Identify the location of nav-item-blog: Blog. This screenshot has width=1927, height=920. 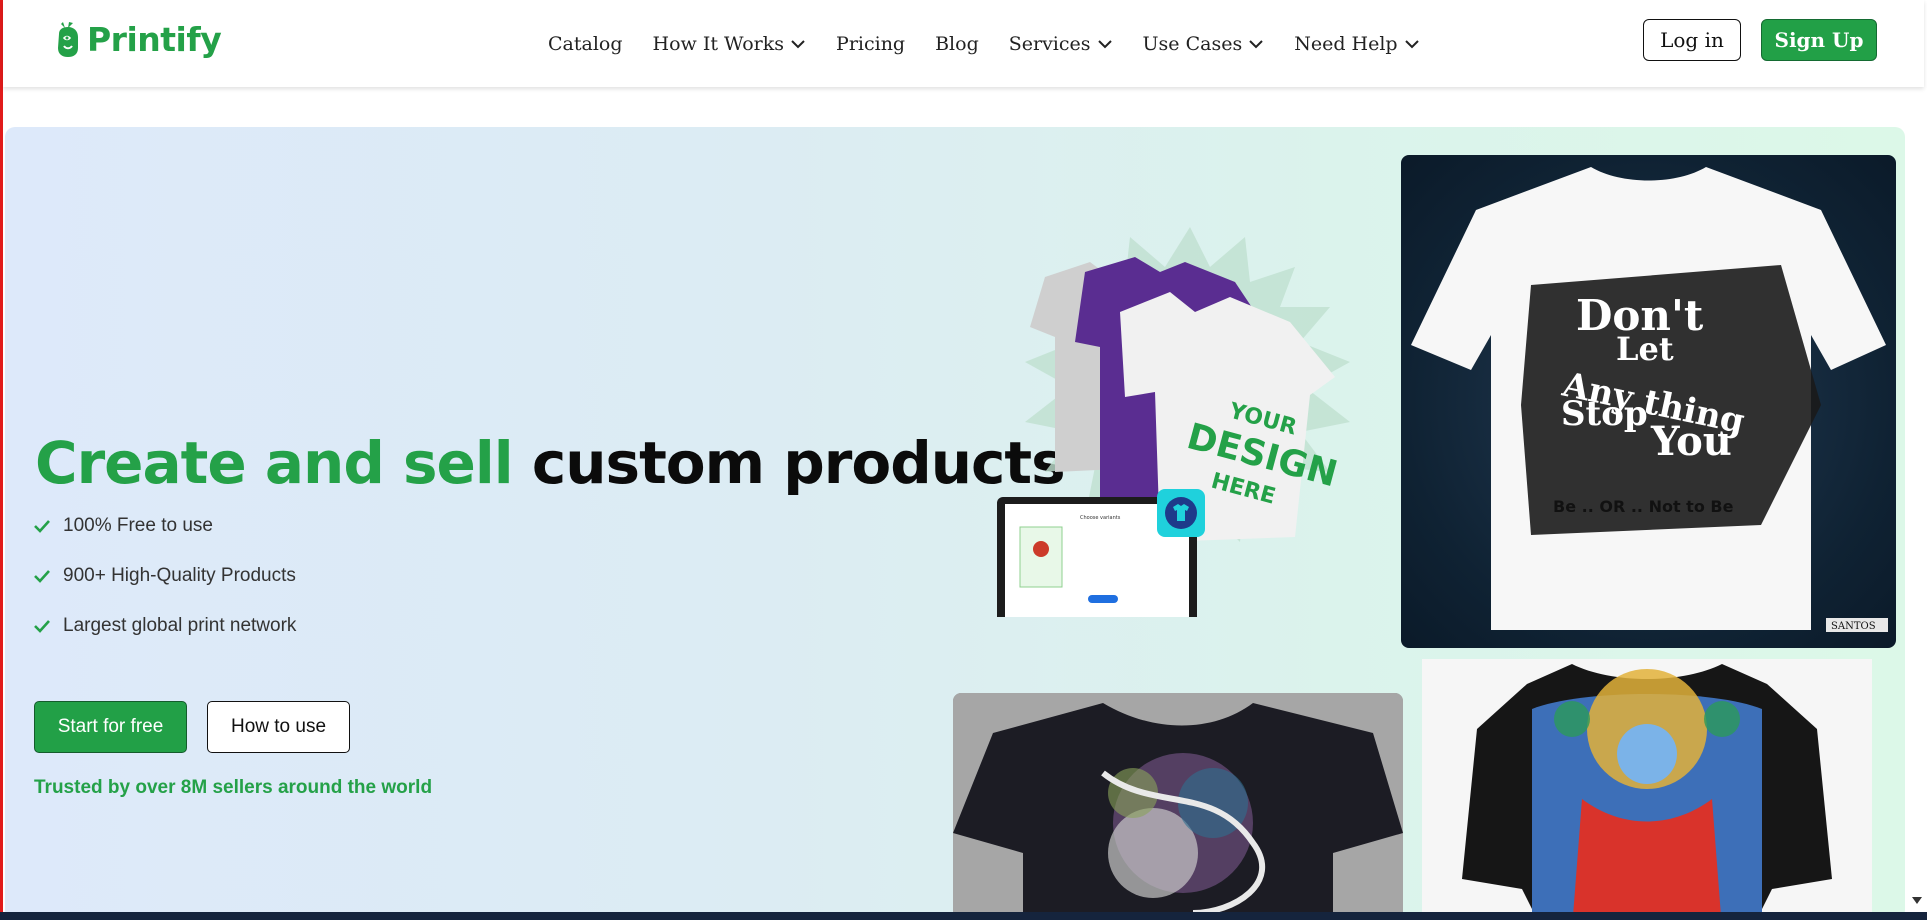
(957, 44).